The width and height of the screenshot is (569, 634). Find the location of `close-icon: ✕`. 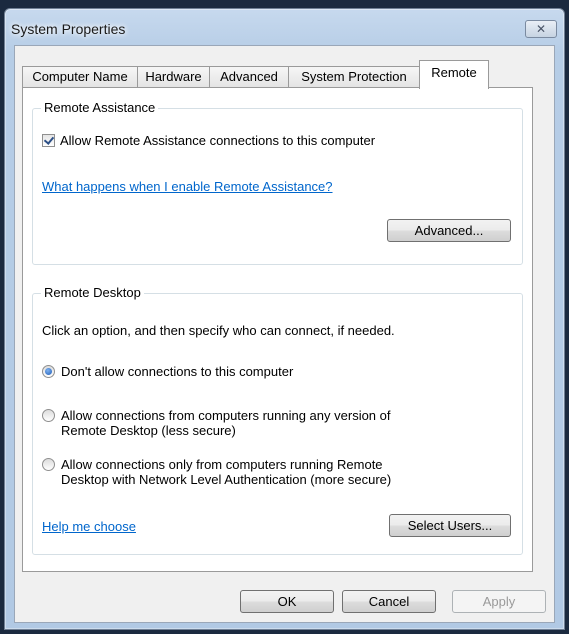

close-icon: ✕ is located at coordinates (541, 29).